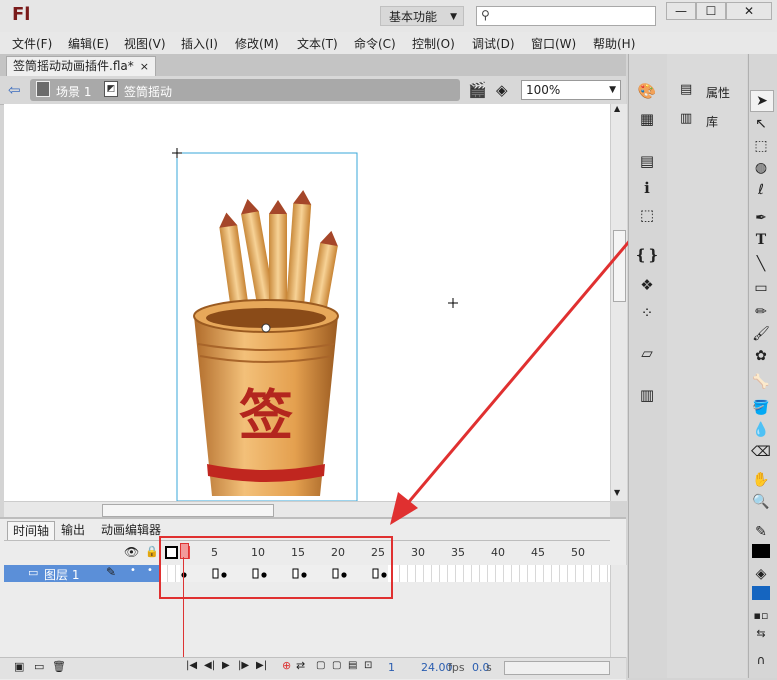 Image resolution: width=777 pixels, height=680 pixels. Describe the element at coordinates (226, 665) in the screenshot. I see `play-icon: ▶` at that location.